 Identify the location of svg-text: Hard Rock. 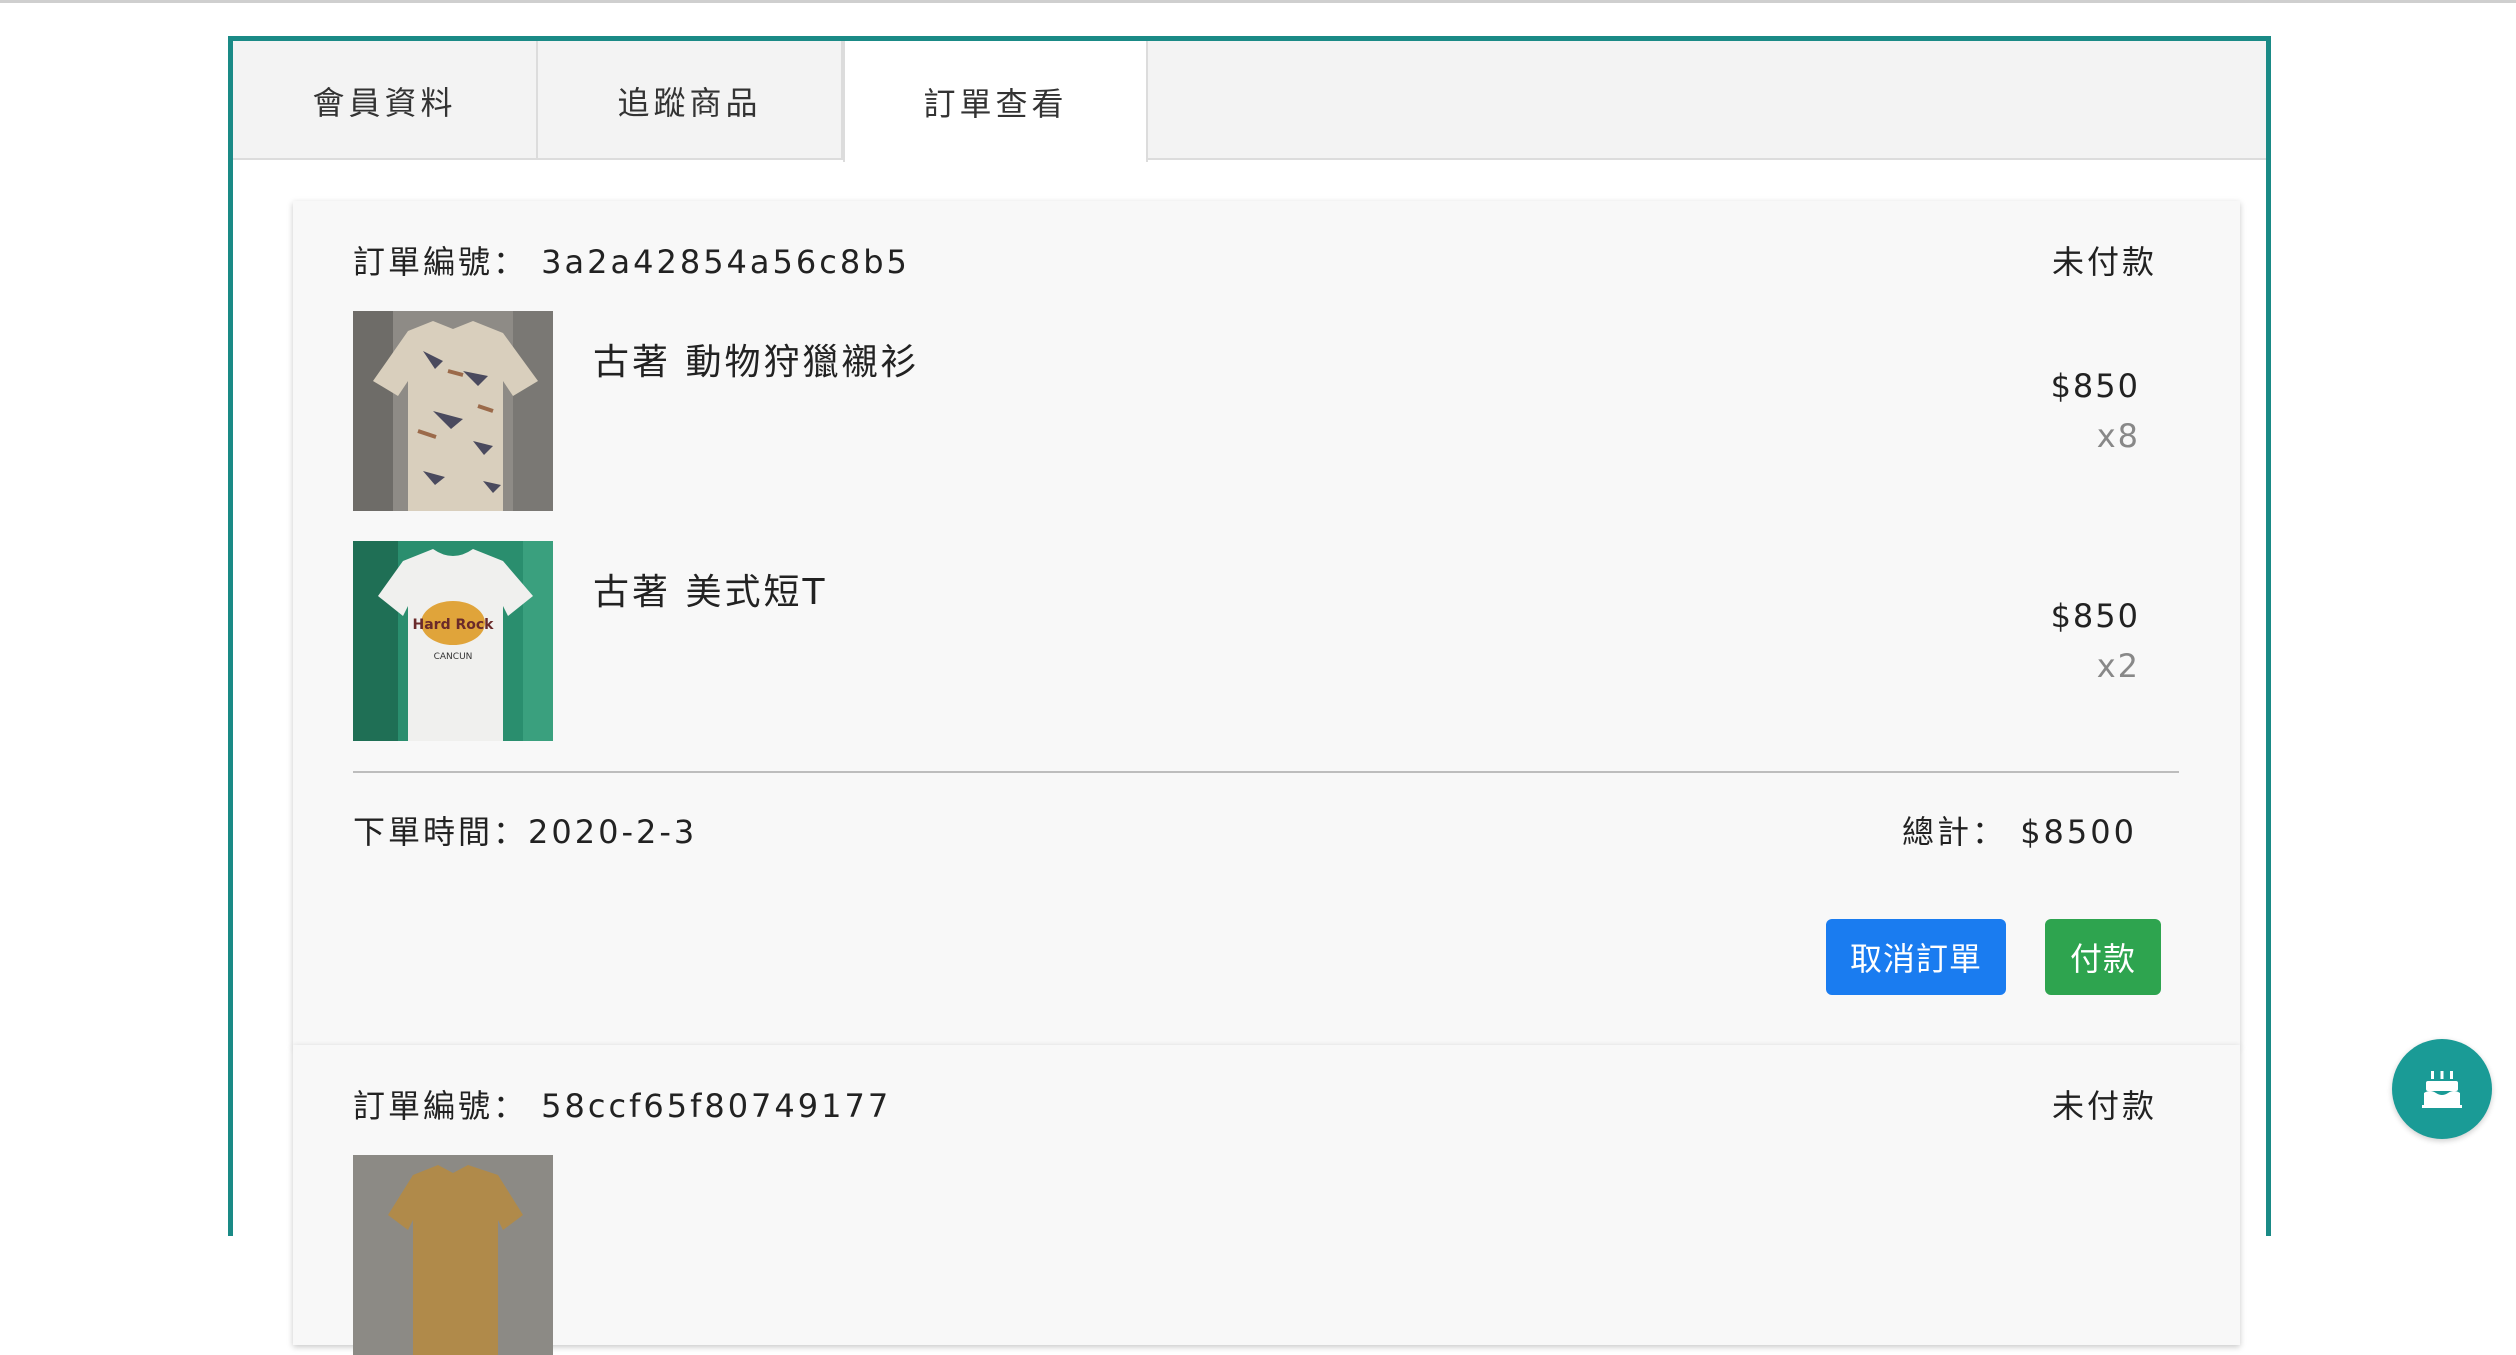
(454, 625).